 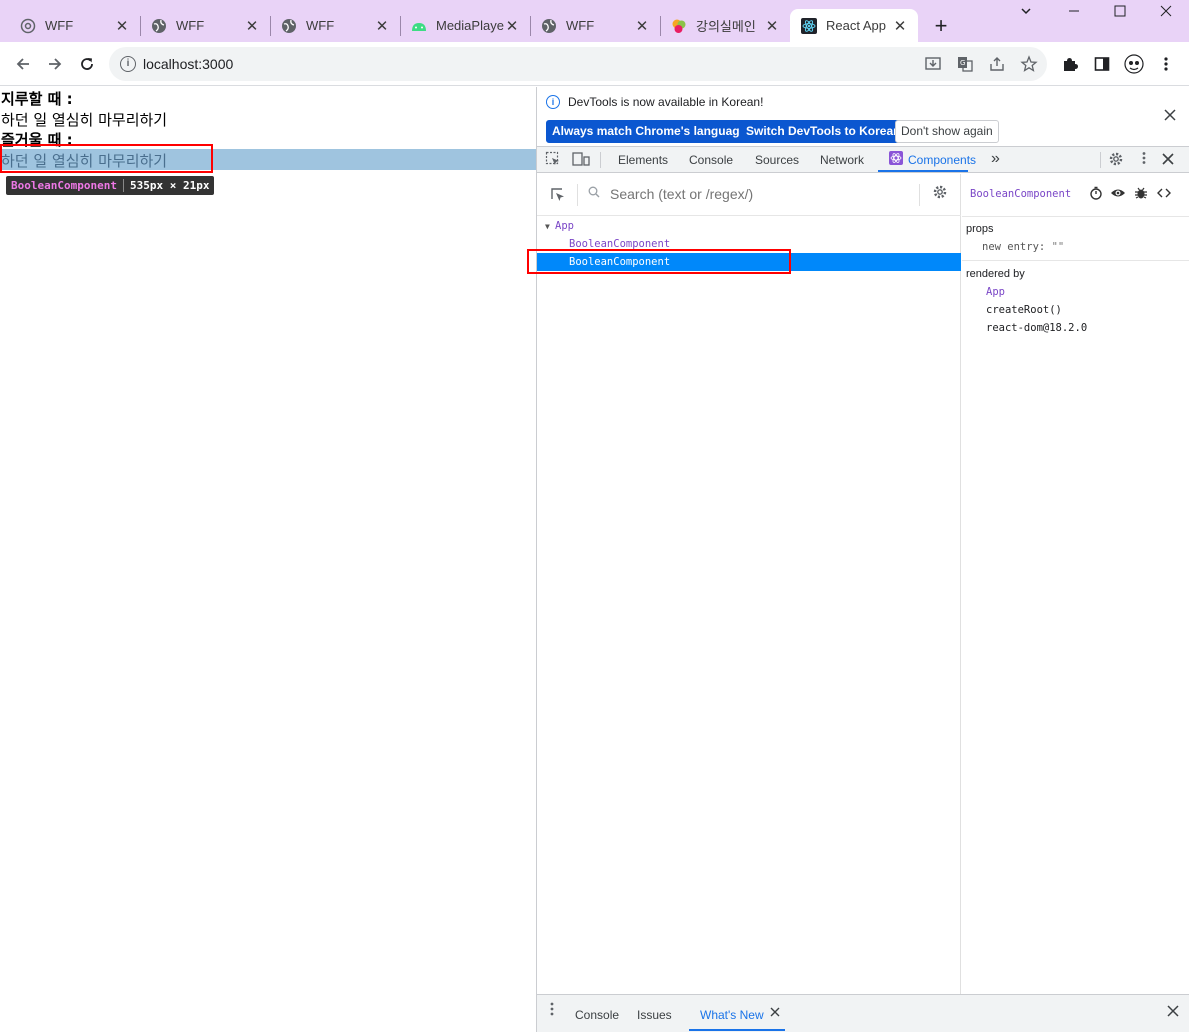 I want to click on tab-components: Components, so click(x=942, y=160).